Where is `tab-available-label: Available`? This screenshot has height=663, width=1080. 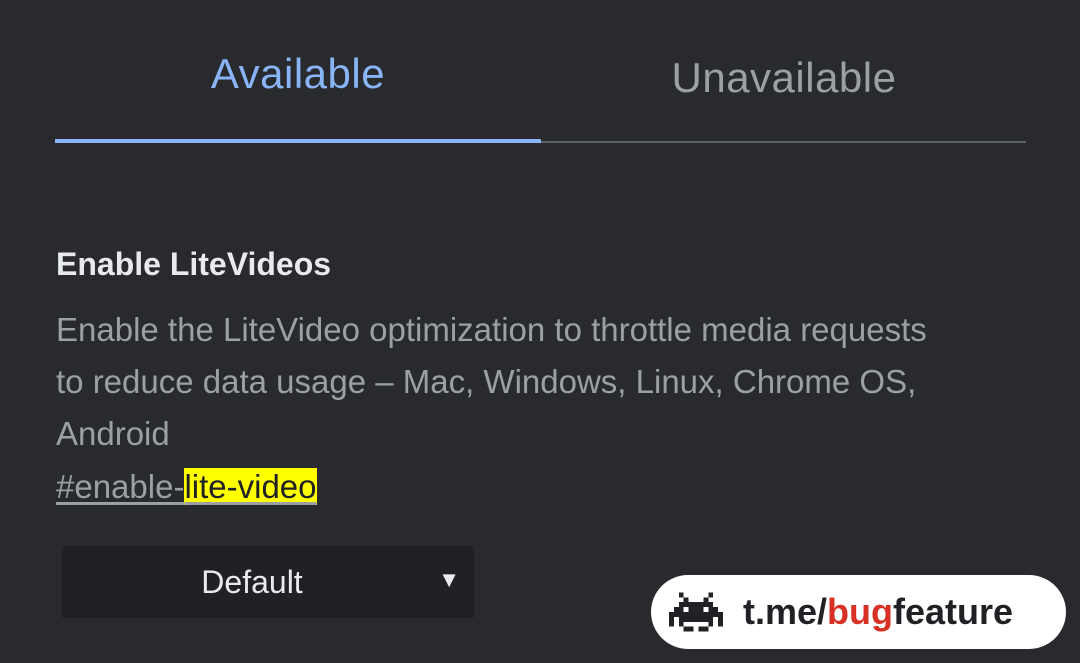 tab-available-label: Available is located at coordinates (298, 73).